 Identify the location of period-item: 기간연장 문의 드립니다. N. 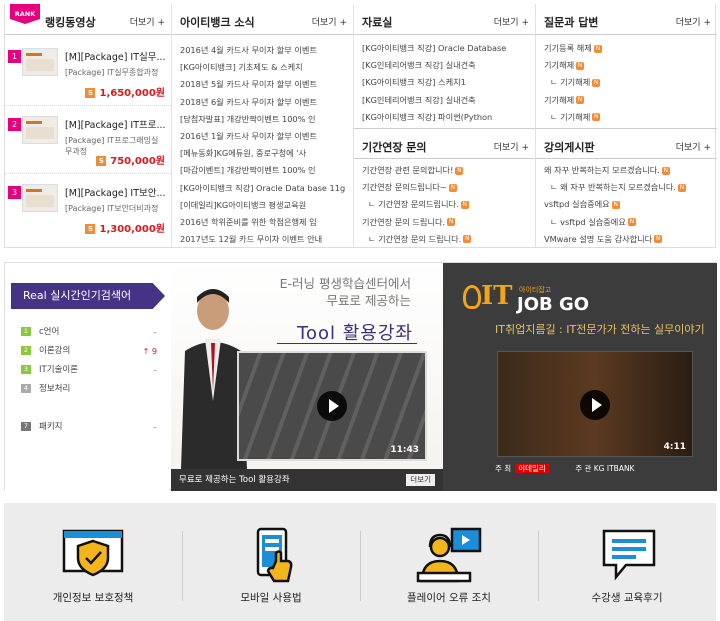
(446, 222).